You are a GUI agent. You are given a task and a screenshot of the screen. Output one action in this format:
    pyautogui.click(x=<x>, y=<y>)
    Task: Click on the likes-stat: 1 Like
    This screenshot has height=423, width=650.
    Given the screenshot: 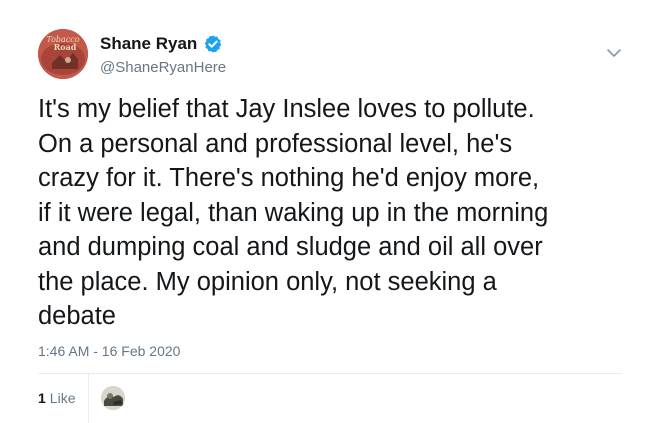 What is the action you would take?
    pyautogui.click(x=56, y=398)
    